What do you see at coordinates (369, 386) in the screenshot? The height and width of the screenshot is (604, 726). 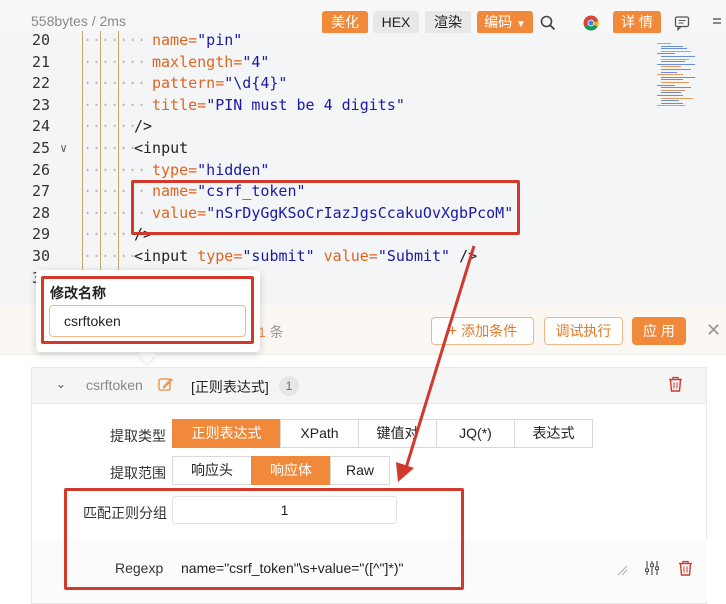 I see `rule-card-header: ⌄ csrftoken [正则表达式] 1` at bounding box center [369, 386].